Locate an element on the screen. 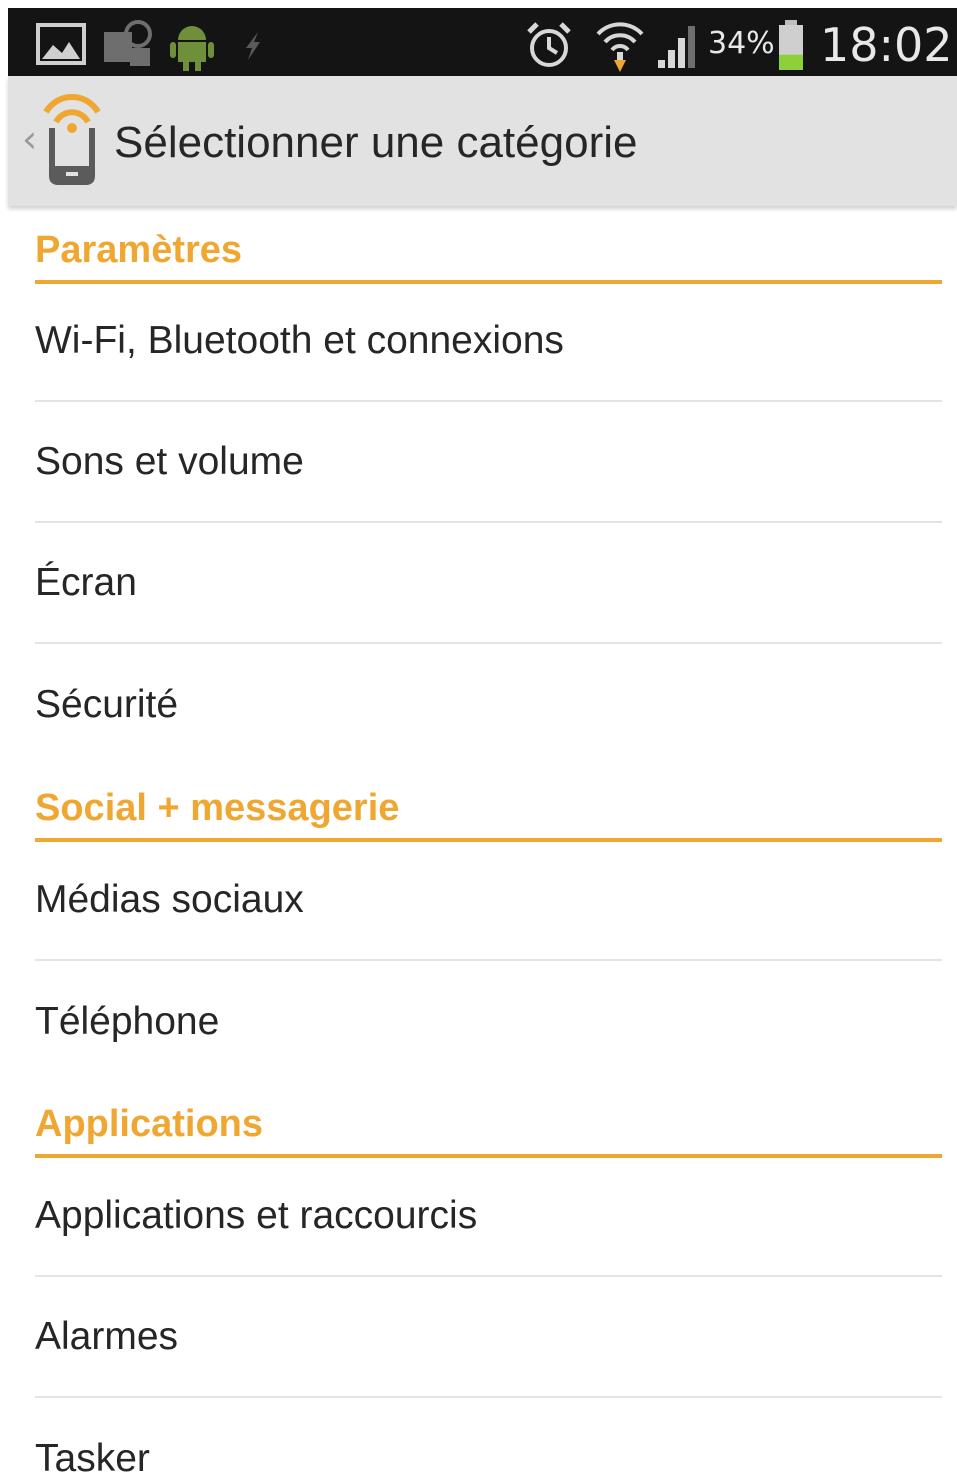 Image resolution: width=957 pixels, height=1477 pixels. usb-icon is located at coordinates (253, 46).